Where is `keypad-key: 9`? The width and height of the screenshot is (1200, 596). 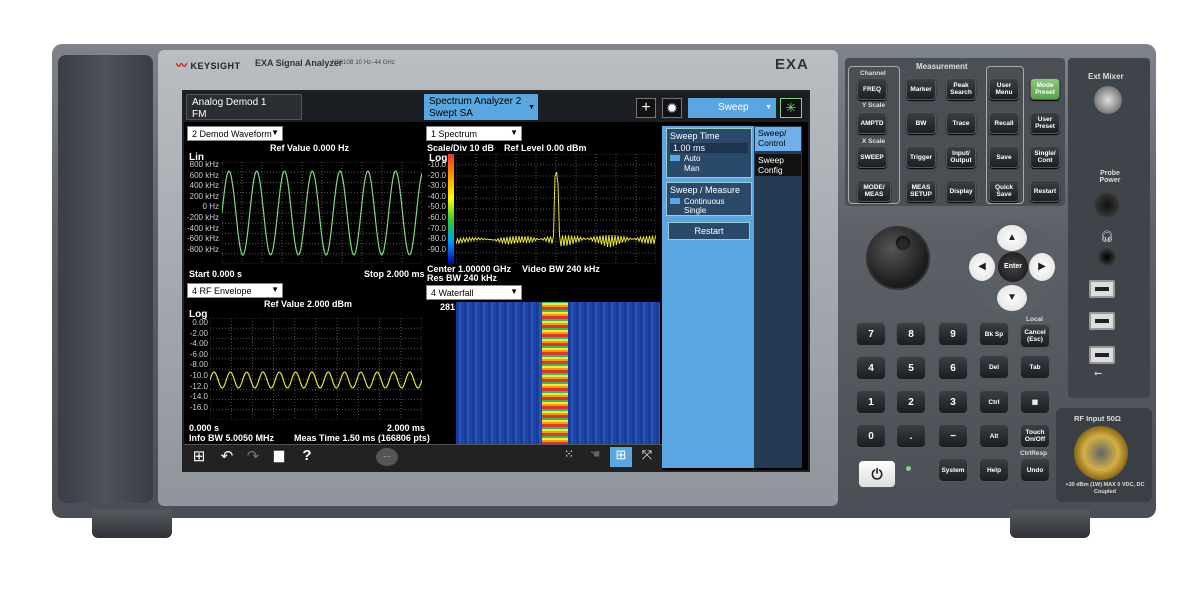
keypad-key: 9 is located at coordinates (953, 334).